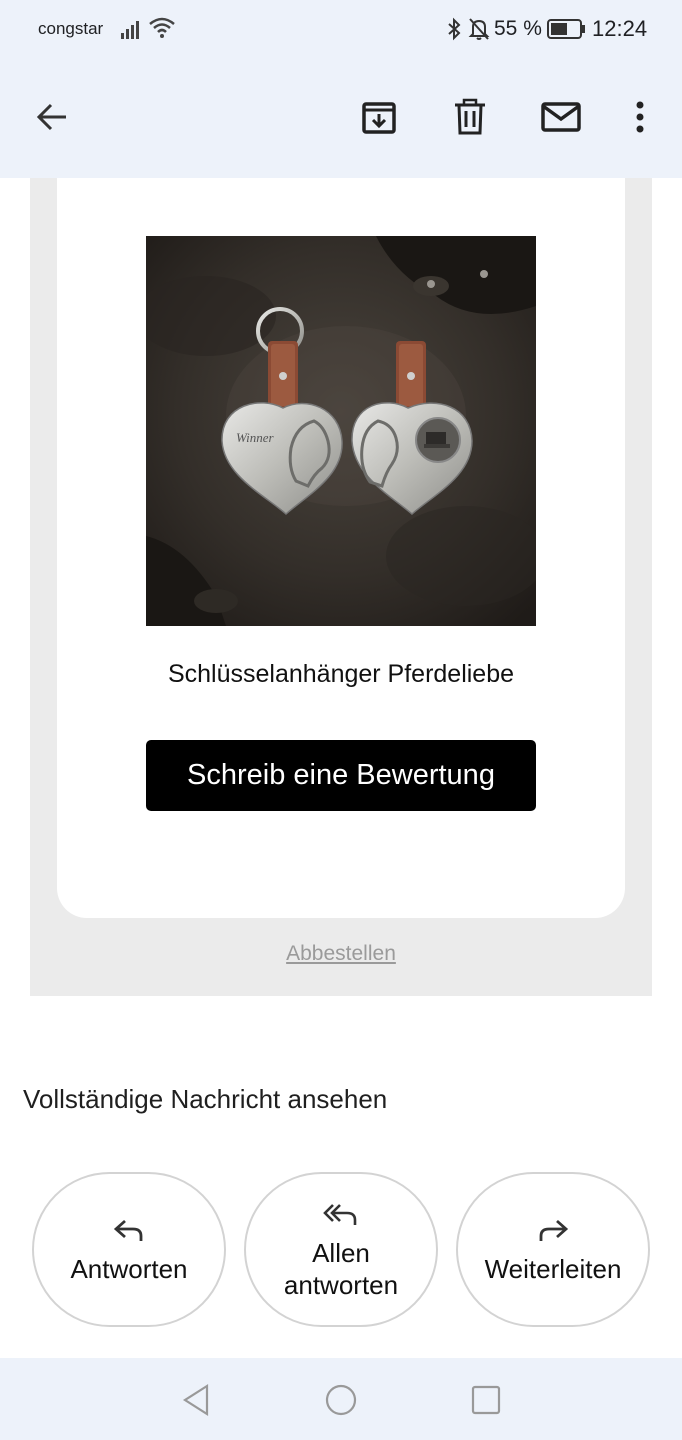 The image size is (682, 1440). I want to click on battery-icon, so click(567, 31).